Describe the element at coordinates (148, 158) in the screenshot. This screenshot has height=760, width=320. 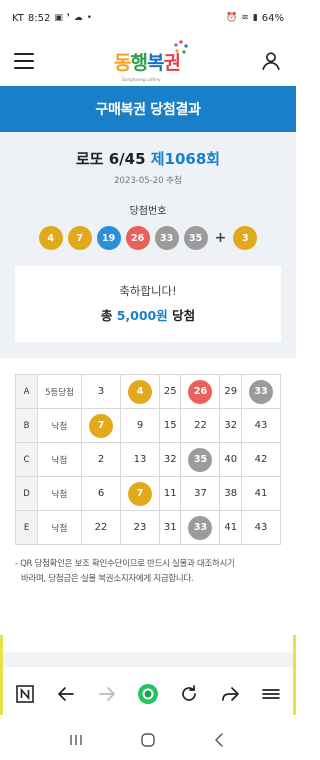
I see `draw-title: 로또 6/45 제1068회` at that location.